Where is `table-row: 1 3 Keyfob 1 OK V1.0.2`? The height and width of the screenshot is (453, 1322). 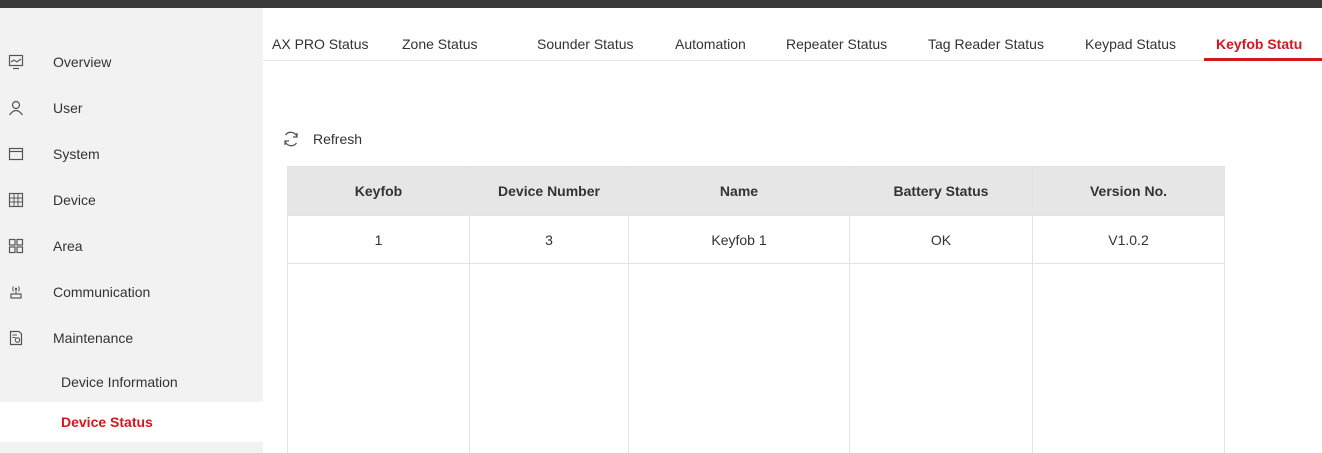 table-row: 1 3 Keyfob 1 OK V1.0.2 is located at coordinates (756, 239).